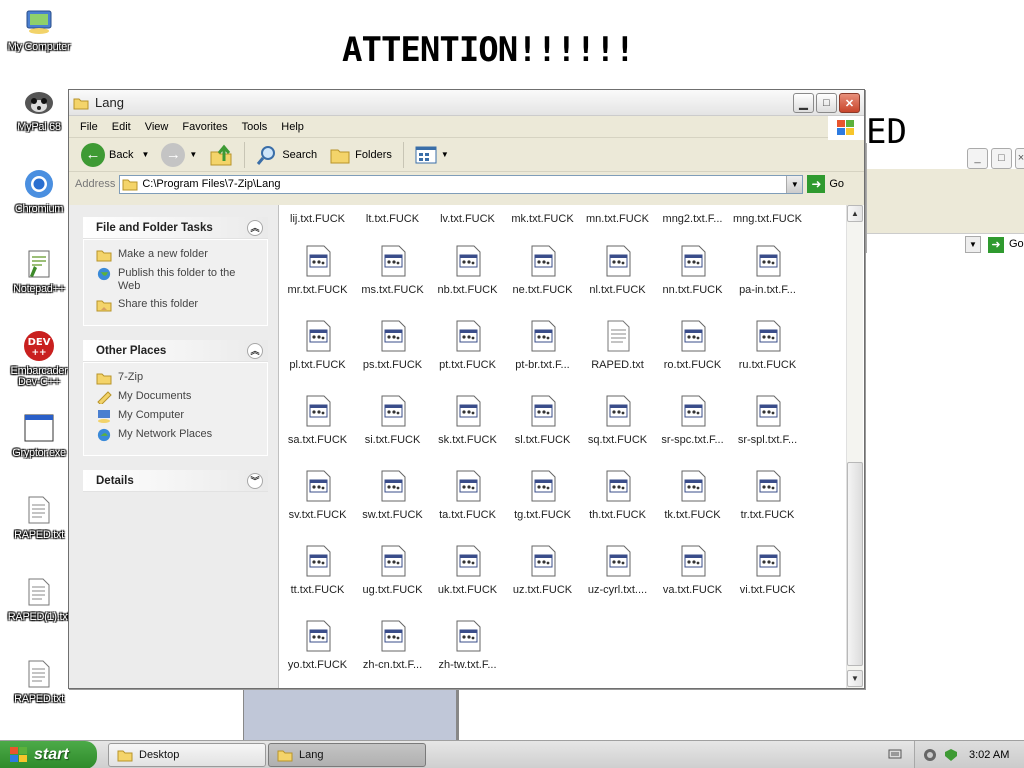 This screenshot has height=768, width=1024. What do you see at coordinates (177, 416) in the screenshot?
I see `place-my-computer: My Computer` at bounding box center [177, 416].